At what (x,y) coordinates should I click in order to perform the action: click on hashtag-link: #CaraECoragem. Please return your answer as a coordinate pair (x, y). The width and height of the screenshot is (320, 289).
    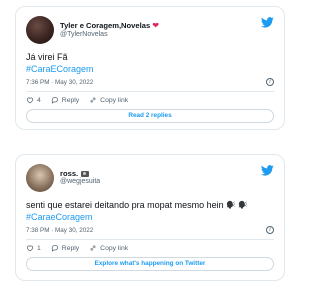
    Looking at the image, I should click on (150, 69).